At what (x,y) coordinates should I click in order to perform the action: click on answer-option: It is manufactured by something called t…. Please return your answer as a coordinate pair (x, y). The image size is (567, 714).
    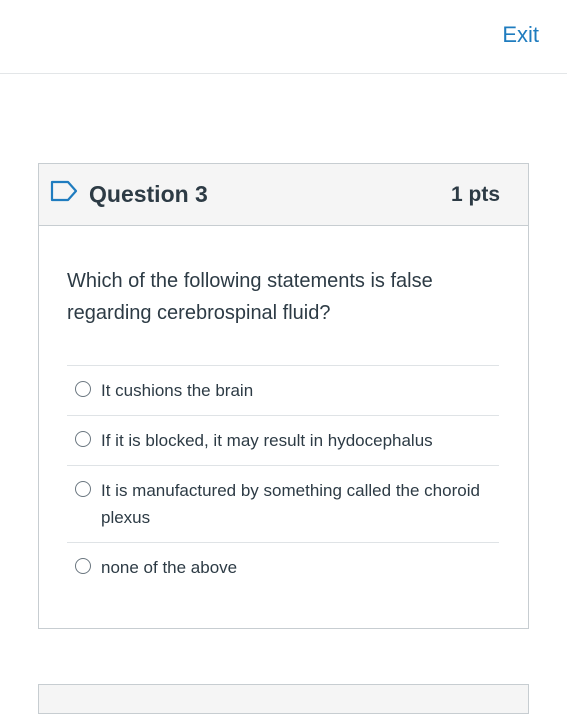
    Looking at the image, I should click on (283, 503).